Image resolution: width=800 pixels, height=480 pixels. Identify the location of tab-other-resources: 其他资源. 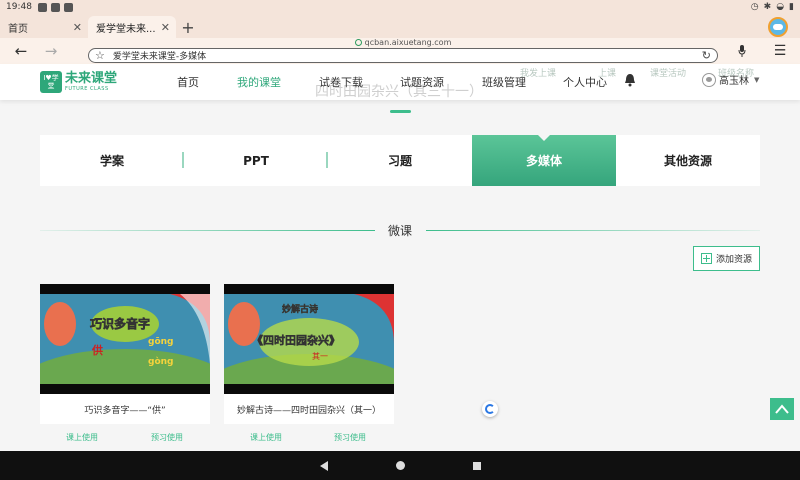
(688, 160).